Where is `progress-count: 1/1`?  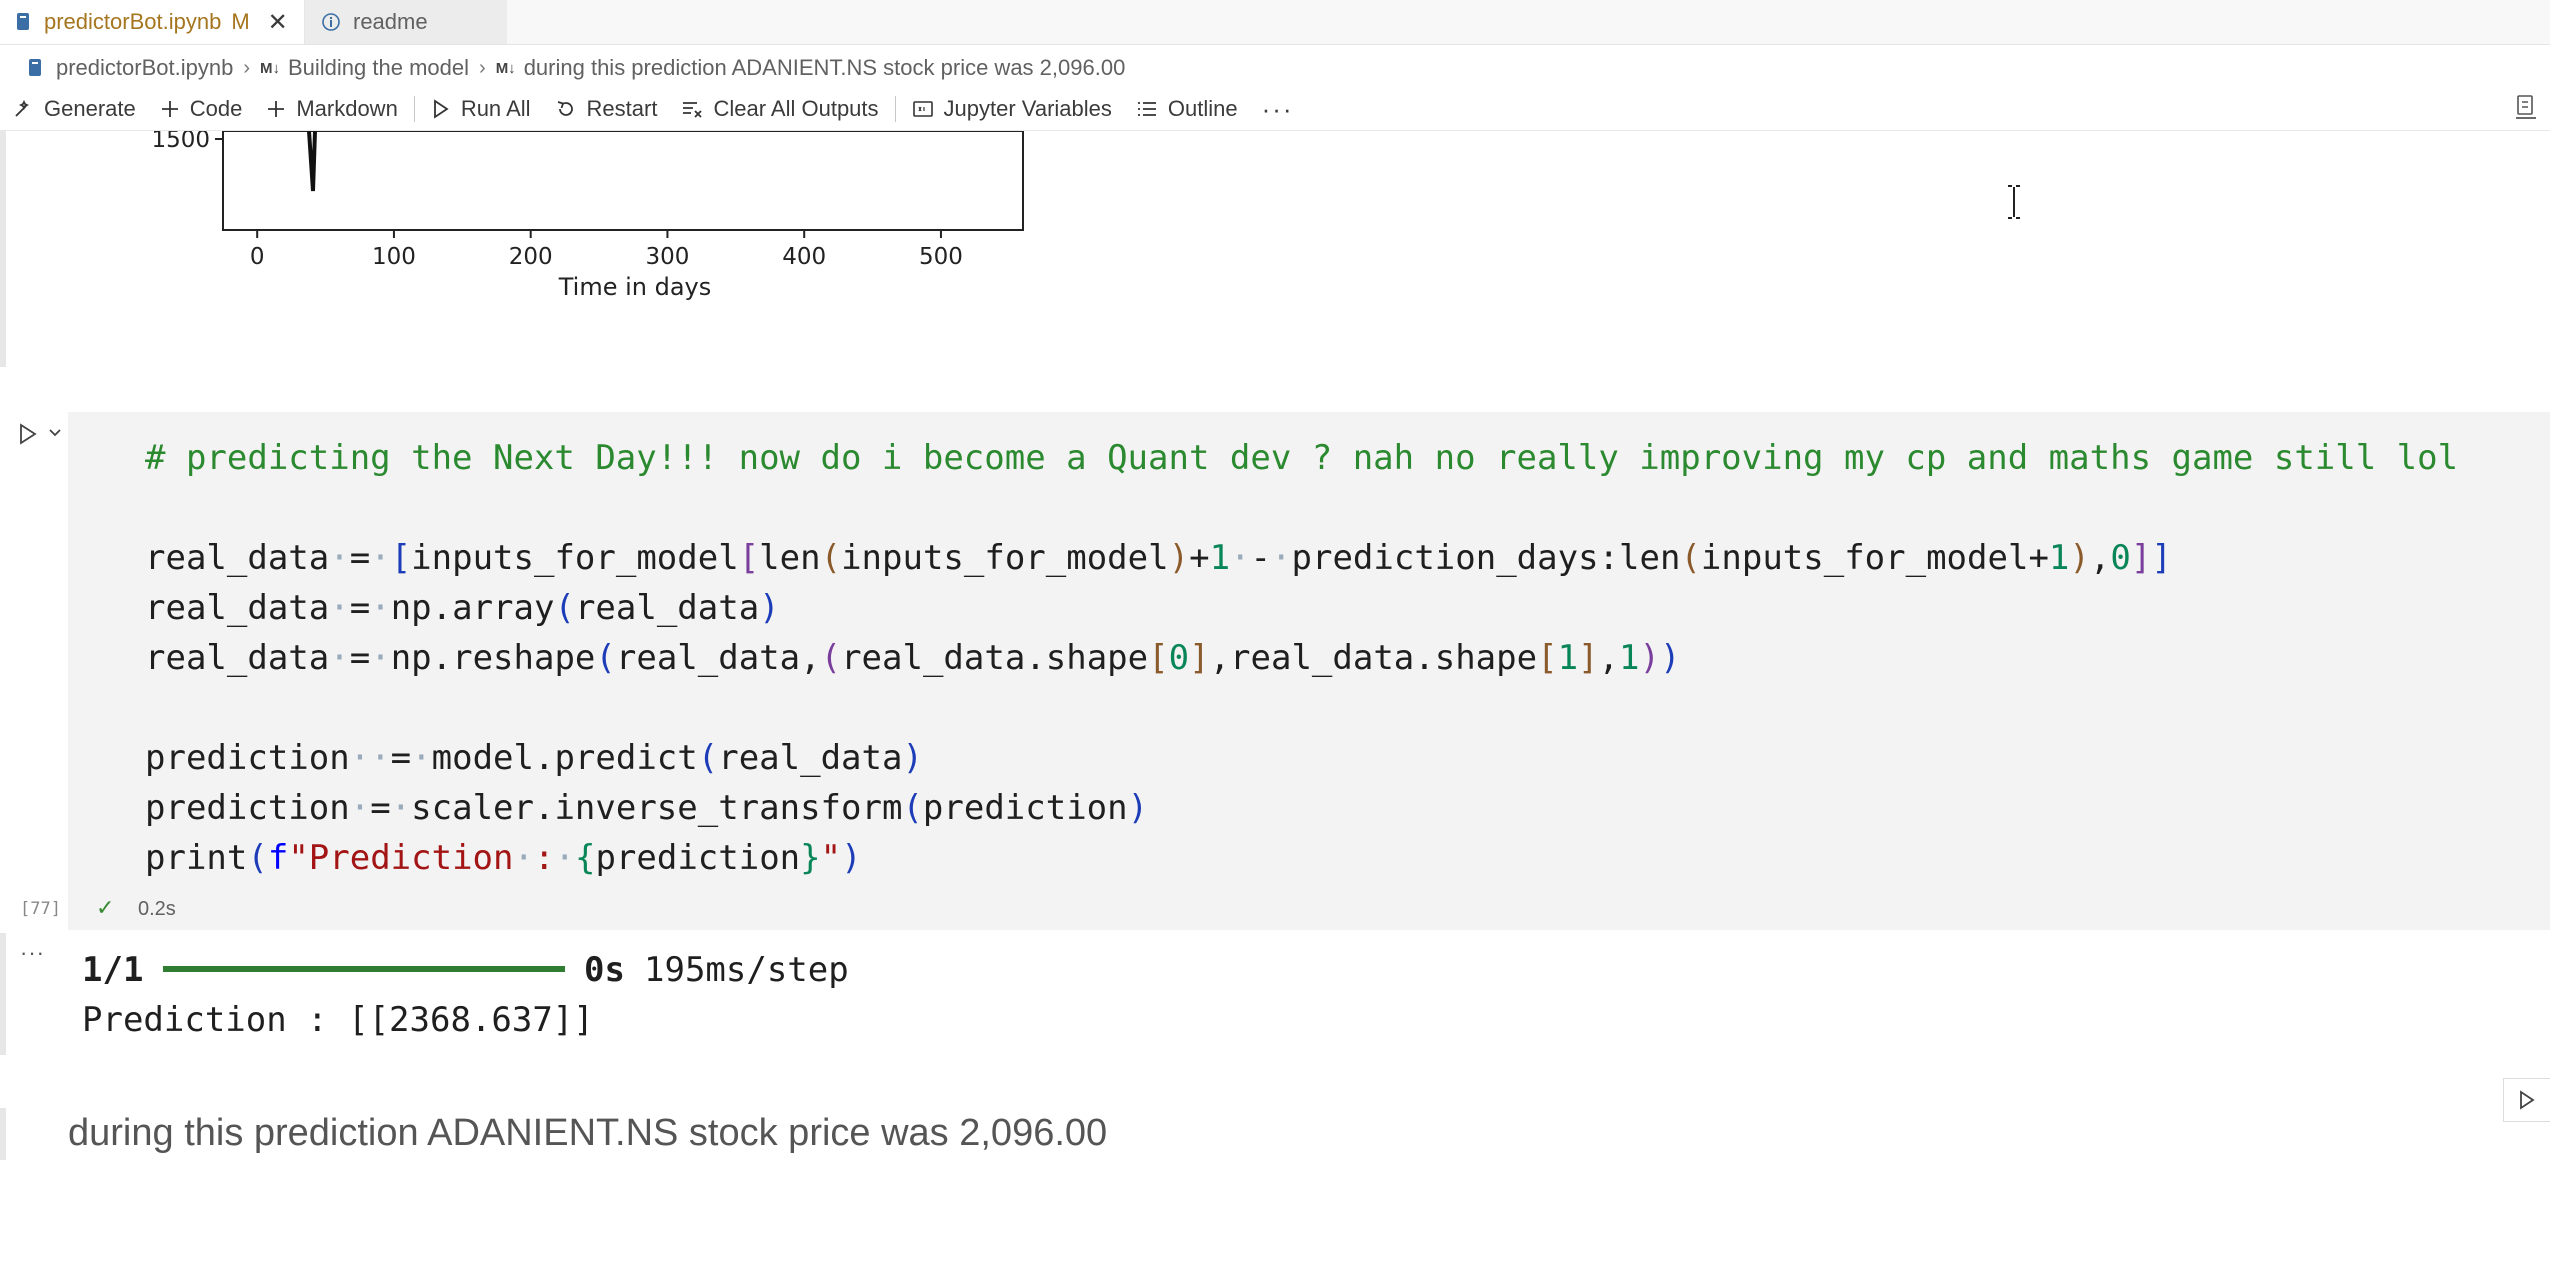
progress-count: 1/1 is located at coordinates (113, 970).